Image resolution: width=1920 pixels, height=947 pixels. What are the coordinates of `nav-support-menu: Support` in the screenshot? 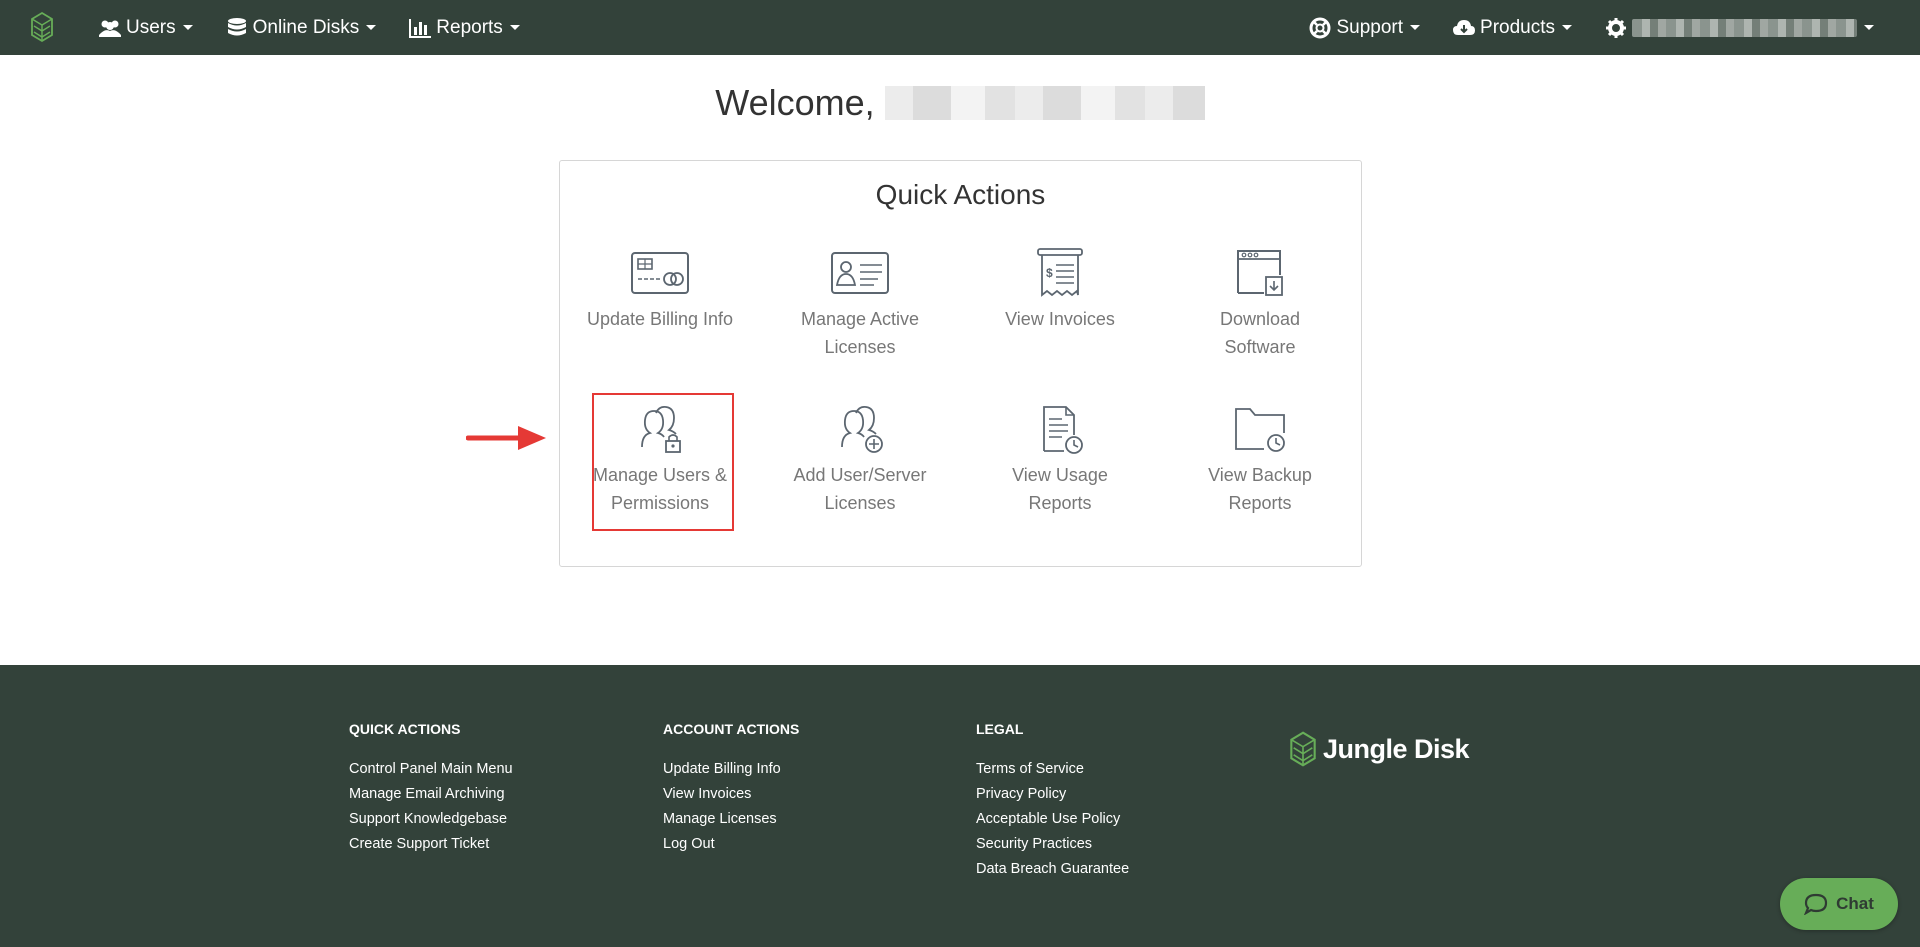 It's located at (1364, 27).